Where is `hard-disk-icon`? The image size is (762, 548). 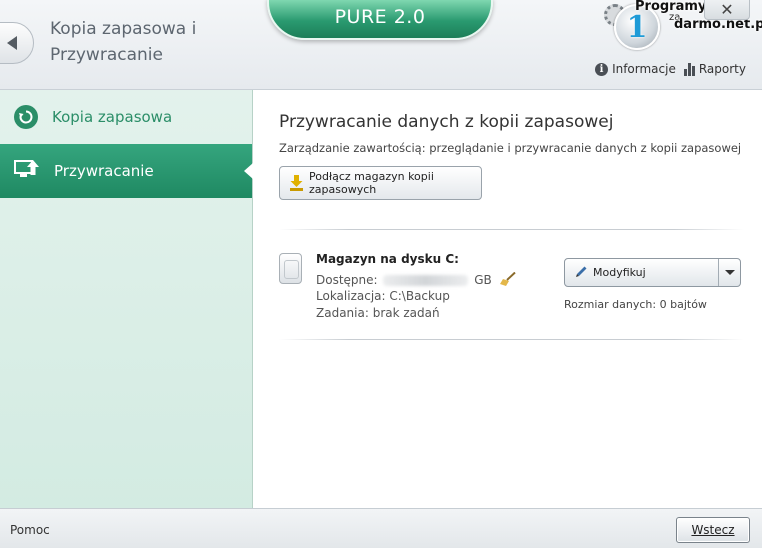
hard-disk-icon is located at coordinates (290, 268).